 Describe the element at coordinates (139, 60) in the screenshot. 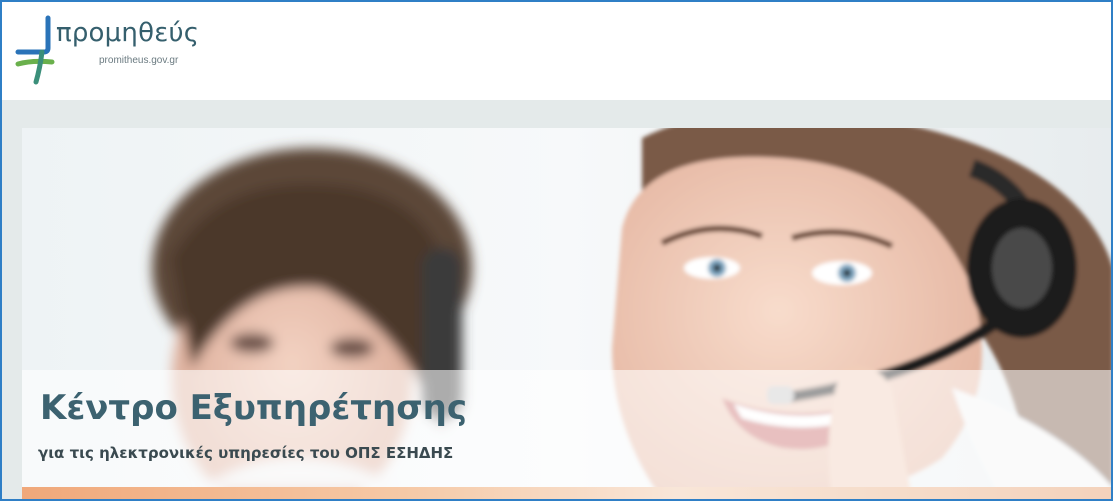

I see `logo-domain: promitheus.gov.gr` at that location.